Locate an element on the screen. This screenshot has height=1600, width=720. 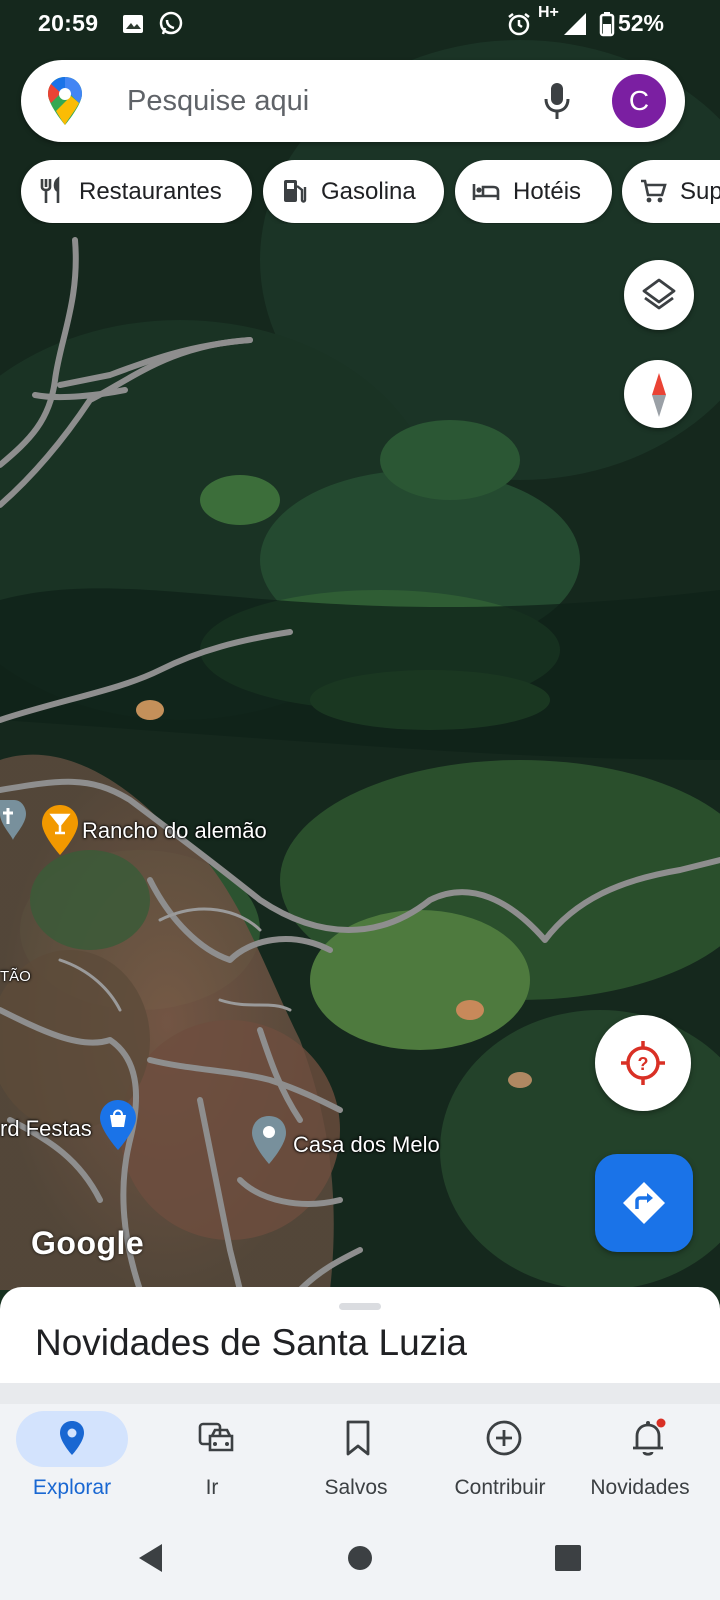
place-label-casa-melo: Casa dos Melo is located at coordinates (366, 1145).